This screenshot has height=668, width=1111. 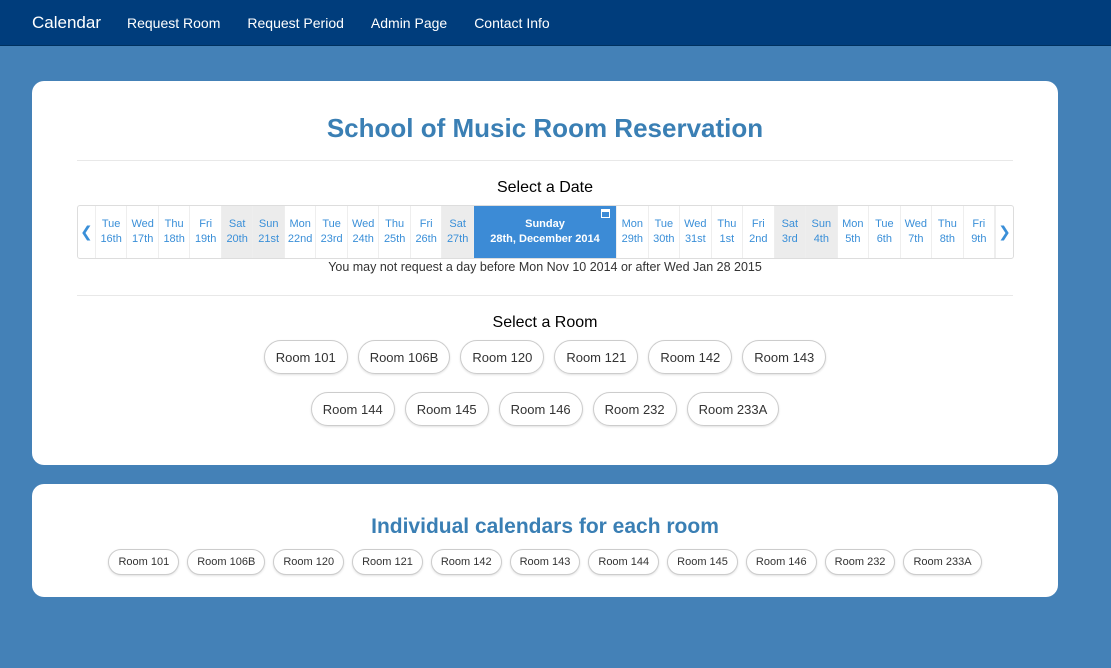 I want to click on date-cell: Thu 25th, so click(x=395, y=232).